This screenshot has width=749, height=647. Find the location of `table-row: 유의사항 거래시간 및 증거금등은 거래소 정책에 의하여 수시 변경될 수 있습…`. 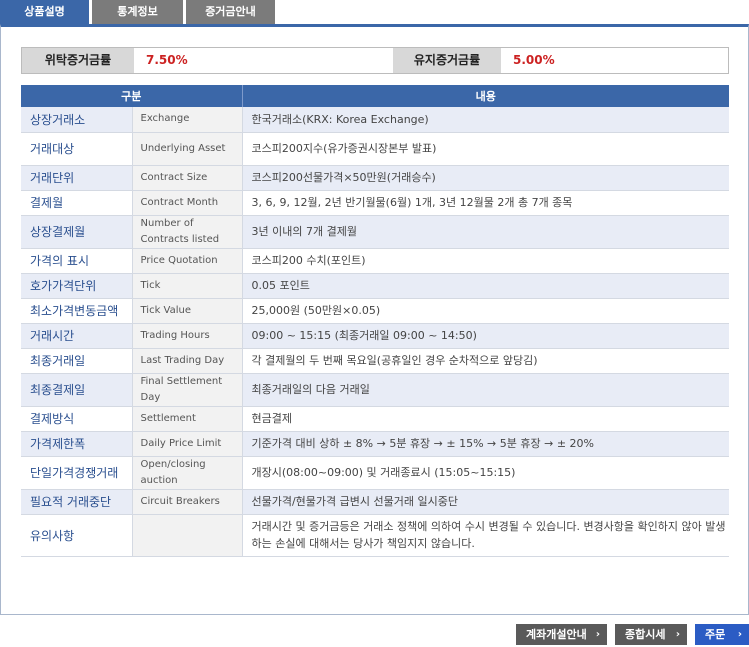

table-row: 유의사항 거래시간 및 증거금등은 거래소 정책에 의하여 수시 변경될 수 있습… is located at coordinates (375, 535).